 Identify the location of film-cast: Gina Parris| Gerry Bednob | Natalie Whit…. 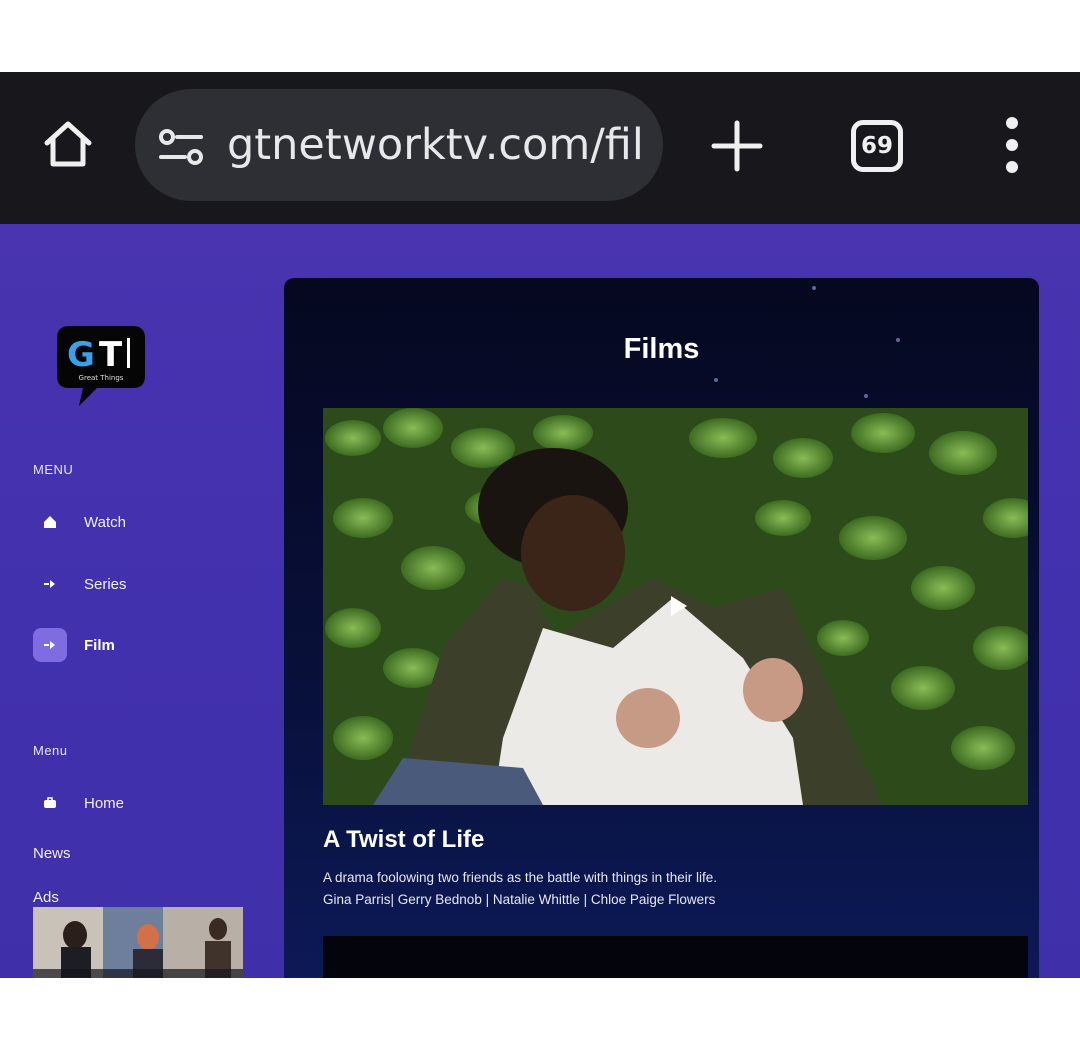
(519, 899).